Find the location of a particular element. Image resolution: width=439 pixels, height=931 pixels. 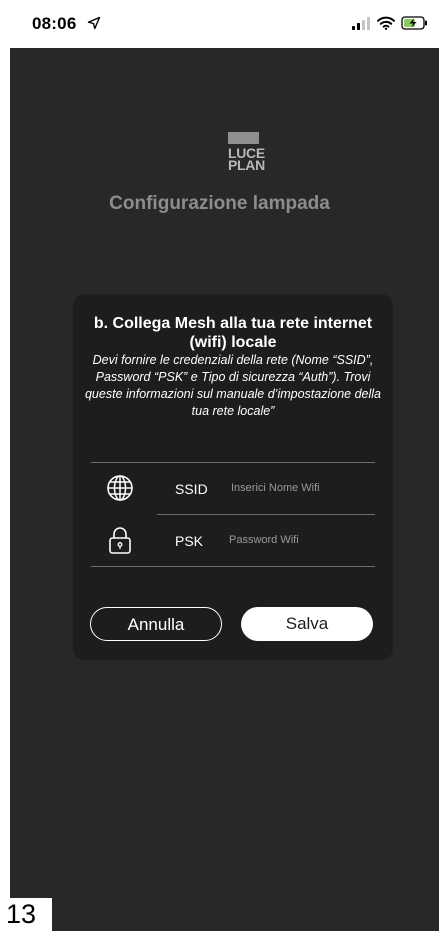

psk-input is located at coordinates (299, 540).